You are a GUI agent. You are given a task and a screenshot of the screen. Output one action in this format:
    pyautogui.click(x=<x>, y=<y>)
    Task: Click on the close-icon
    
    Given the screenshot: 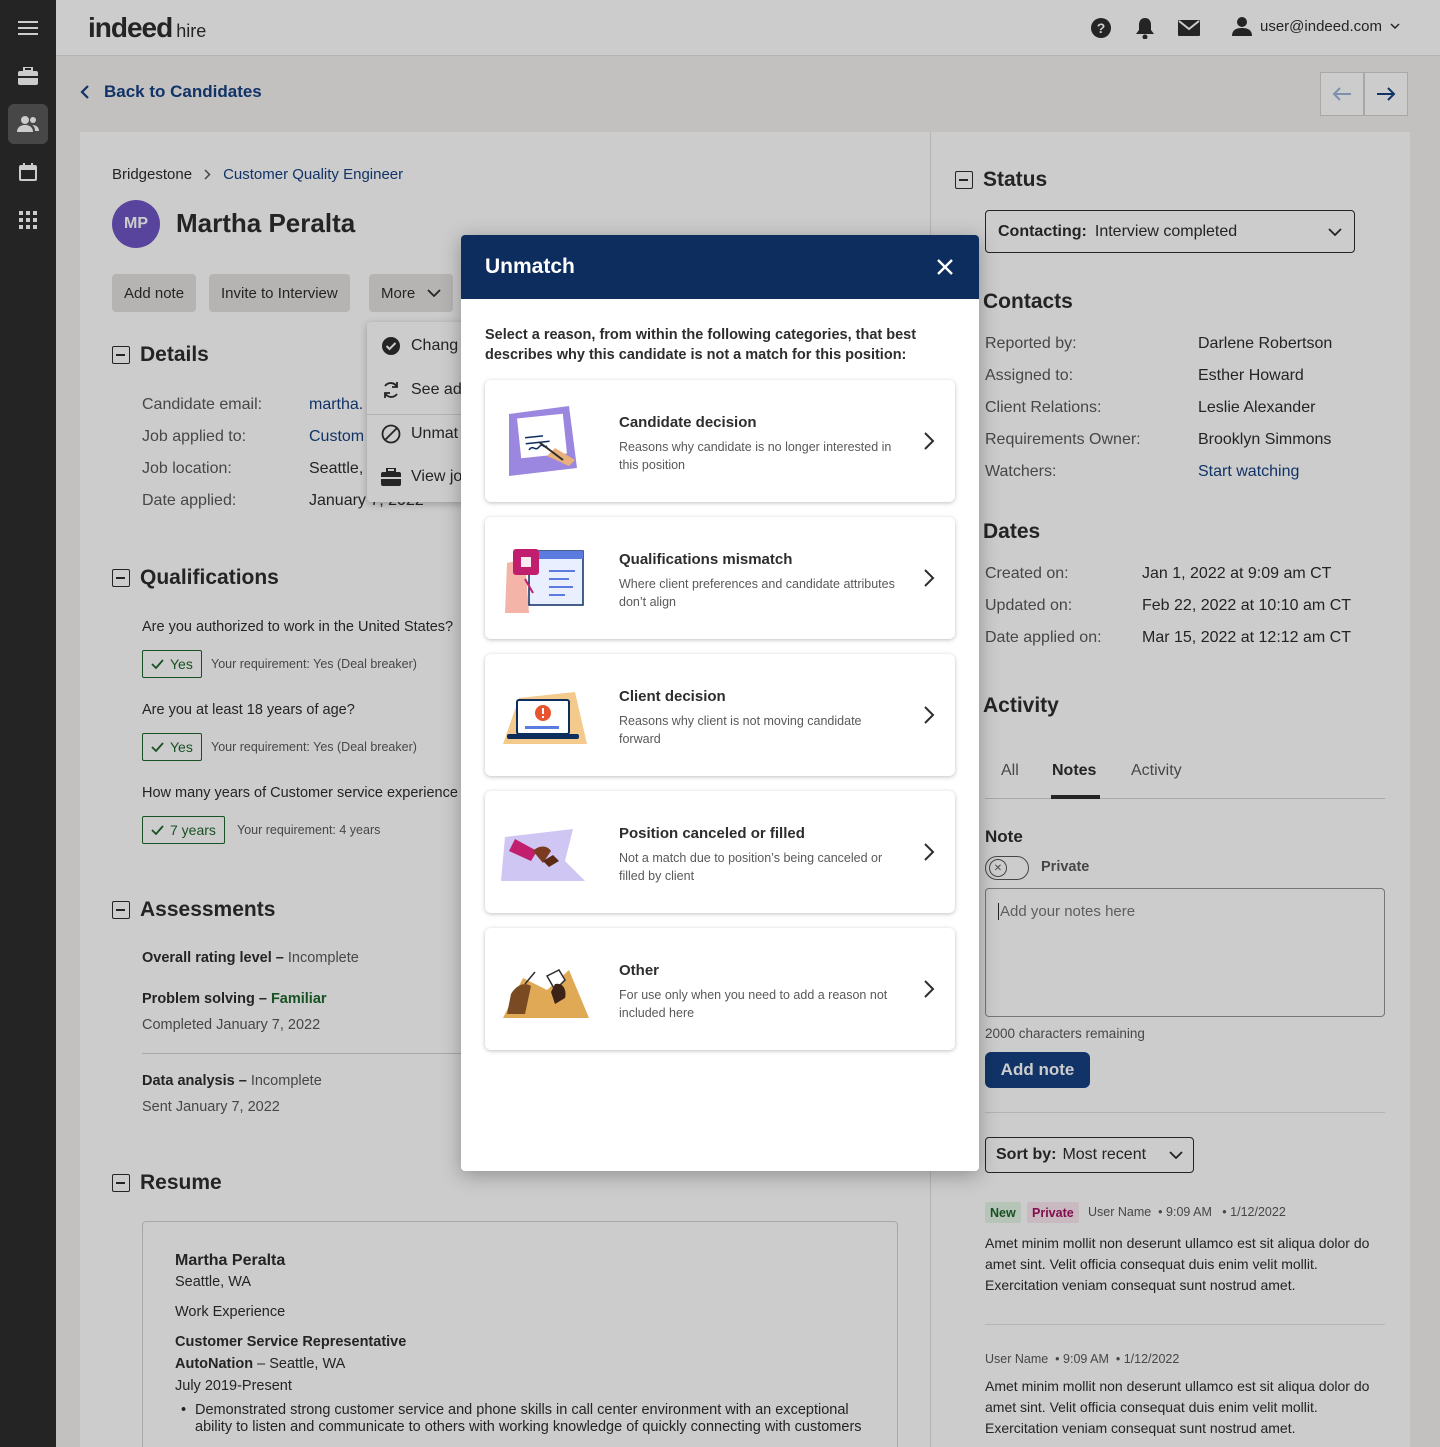 What is the action you would take?
    pyautogui.click(x=945, y=267)
    